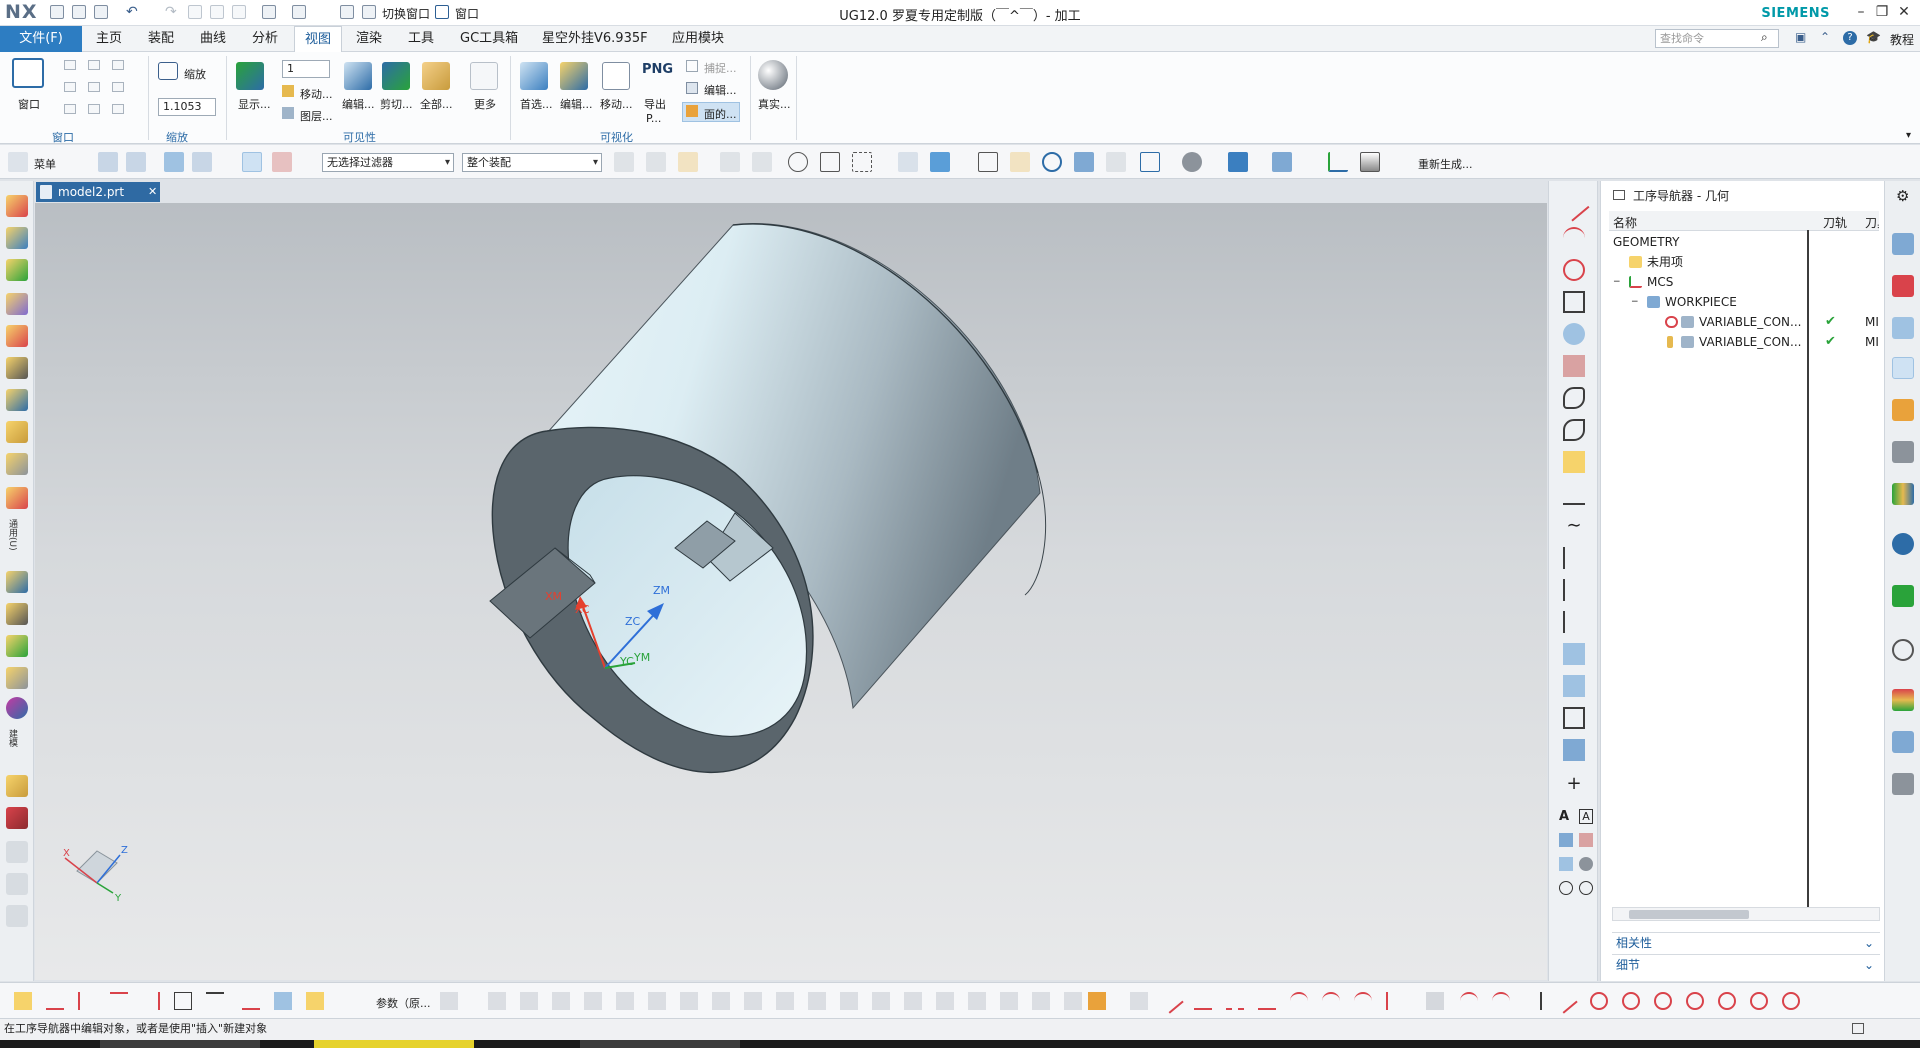 This screenshot has width=1920, height=1048. I want to click on tab-tools: 工具, so click(421, 39).